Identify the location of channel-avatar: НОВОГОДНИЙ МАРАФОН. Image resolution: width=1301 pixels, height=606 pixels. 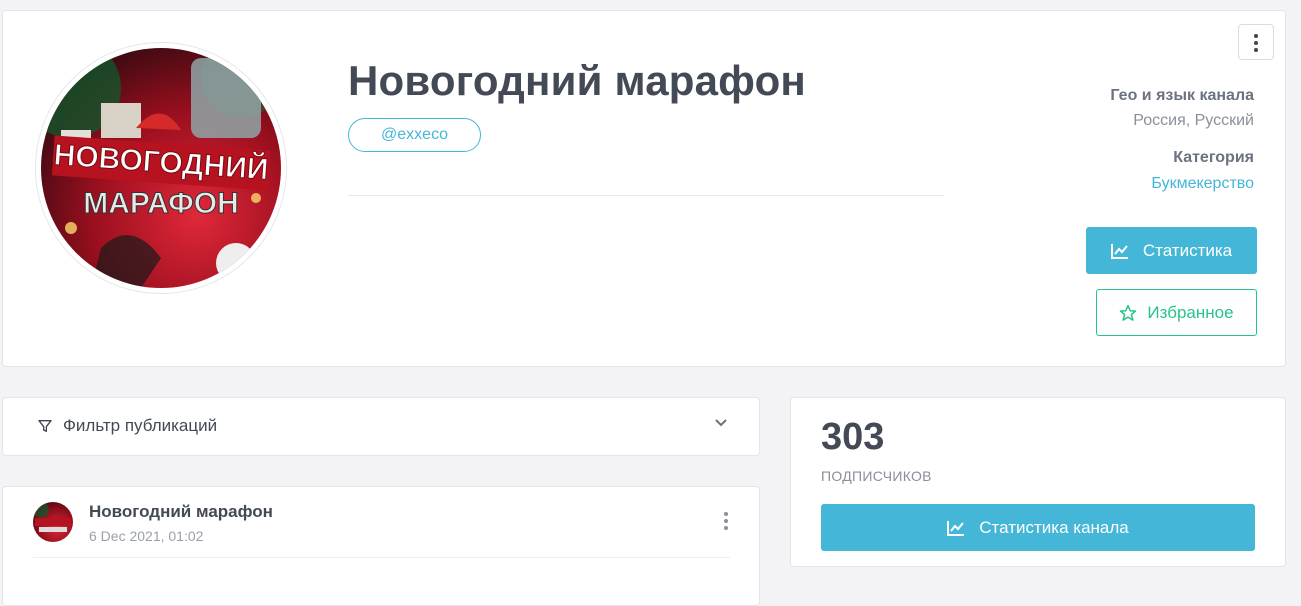
(161, 168).